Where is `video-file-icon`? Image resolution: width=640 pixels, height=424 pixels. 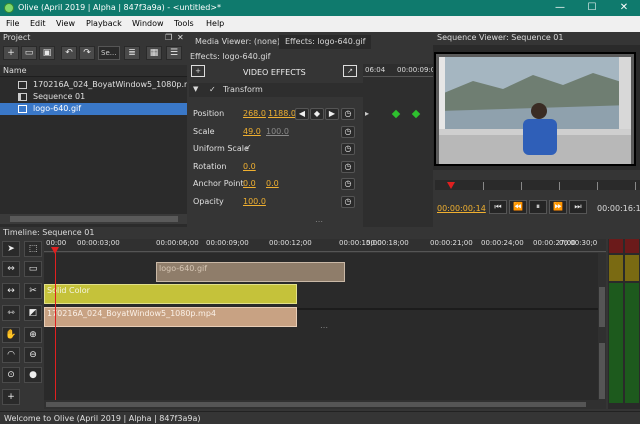
video-file-icon is located at coordinates (22, 85).